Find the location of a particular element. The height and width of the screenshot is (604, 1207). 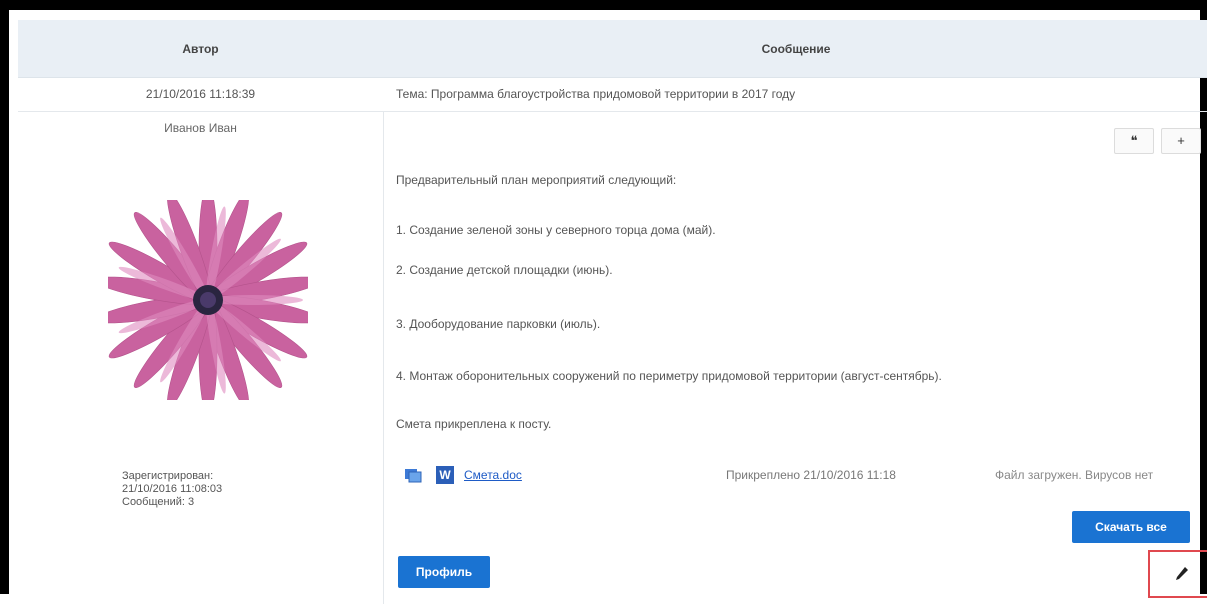

message-line: 3. Дооборудование парковки (июль). is located at coordinates (498, 324).